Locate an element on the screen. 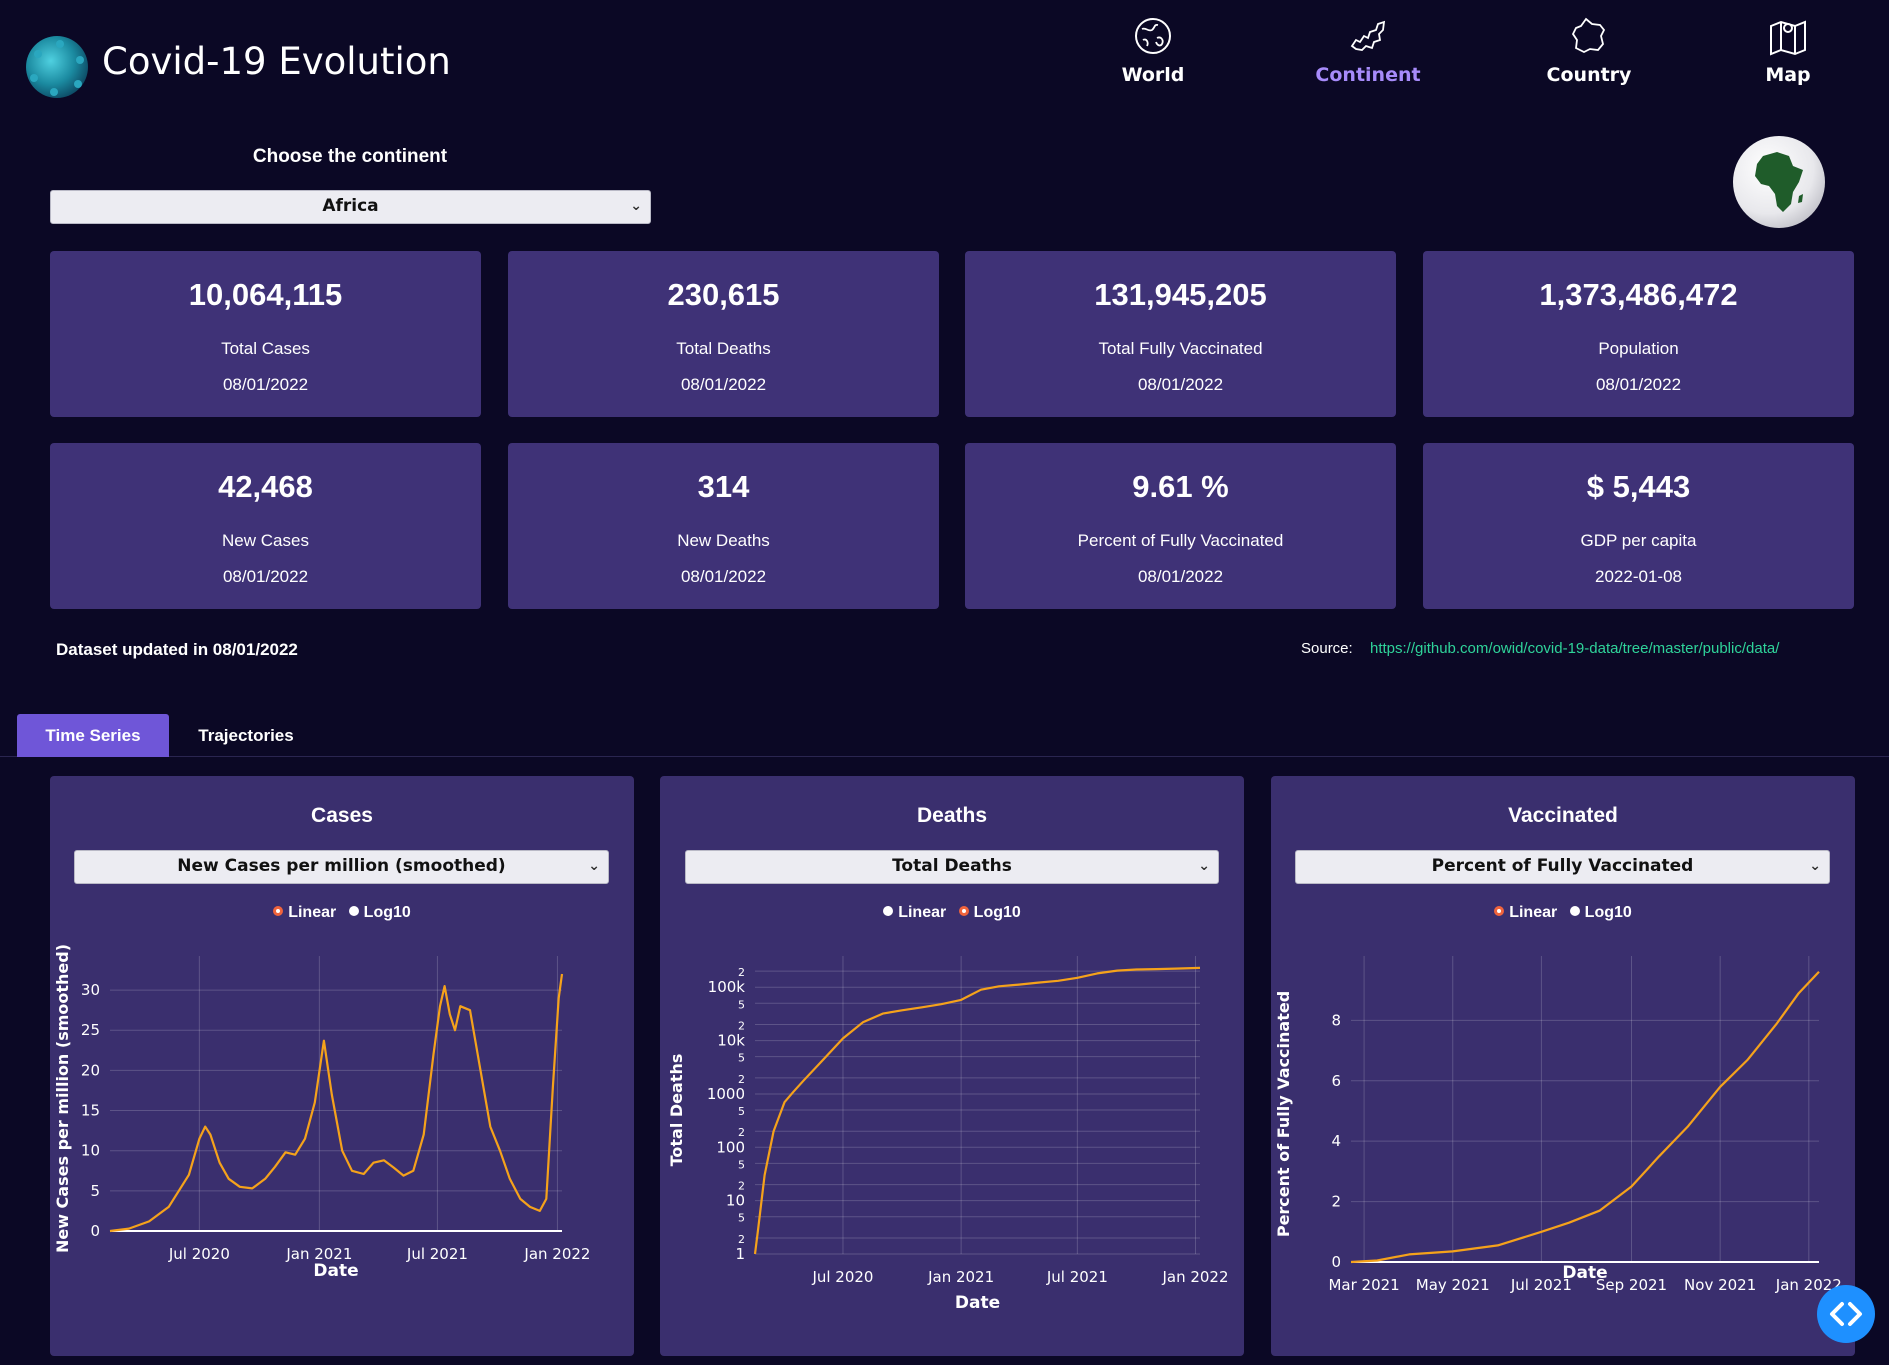 The image size is (1889, 1365). cases-scale-radio: Linear Log10 is located at coordinates (342, 913).